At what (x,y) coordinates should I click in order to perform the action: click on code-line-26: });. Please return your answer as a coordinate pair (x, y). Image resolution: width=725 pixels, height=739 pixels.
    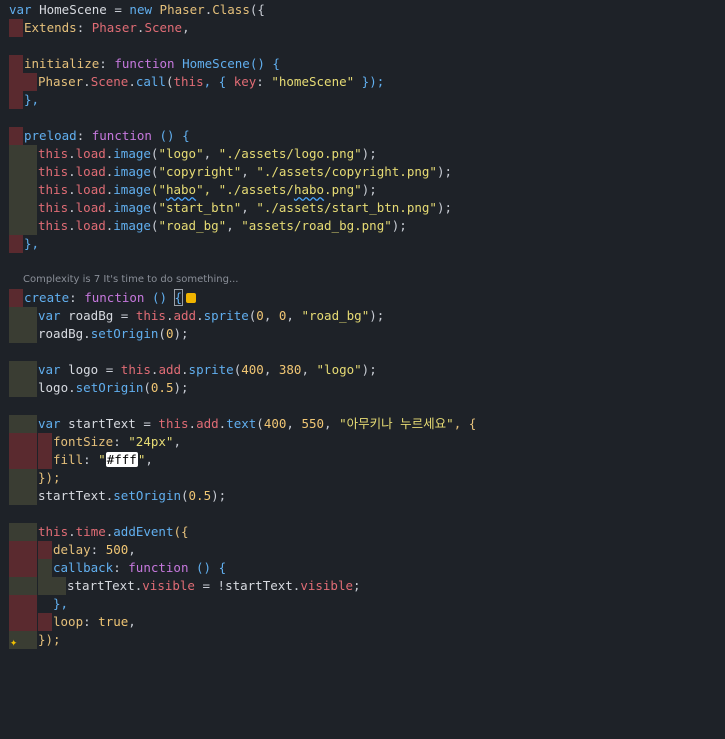
    Looking at the image, I should click on (362, 478).